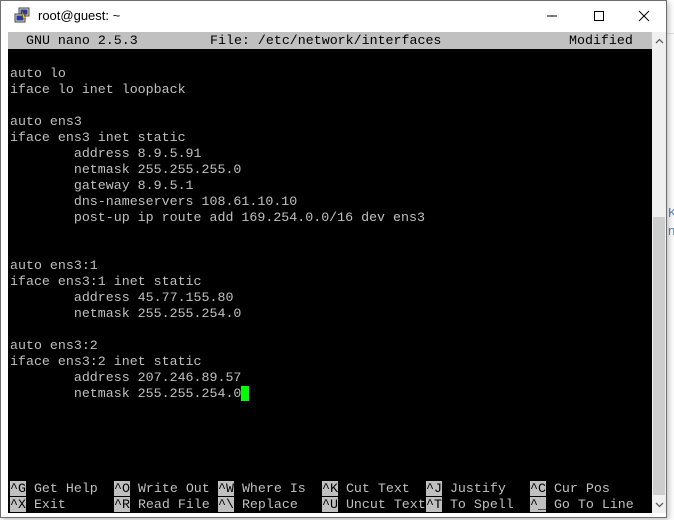 The width and height of the screenshot is (674, 520). I want to click on editor-line: iface ens3:1 inet static, so click(106, 282).